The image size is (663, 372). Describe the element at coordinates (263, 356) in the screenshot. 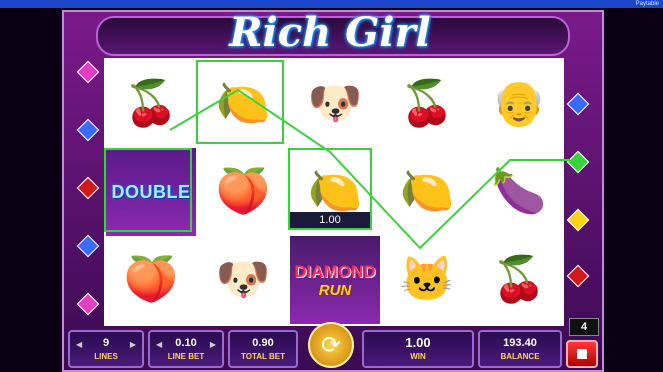

I see `total-bet-label: TOTAL BET` at that location.